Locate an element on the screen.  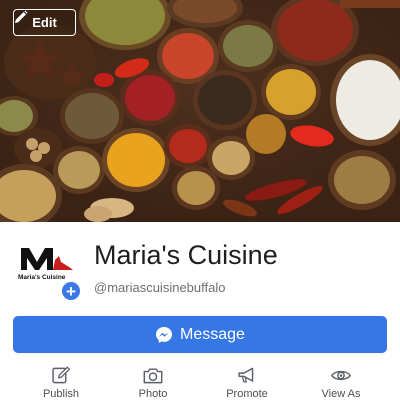
plus-icon: + is located at coordinates (71, 291).